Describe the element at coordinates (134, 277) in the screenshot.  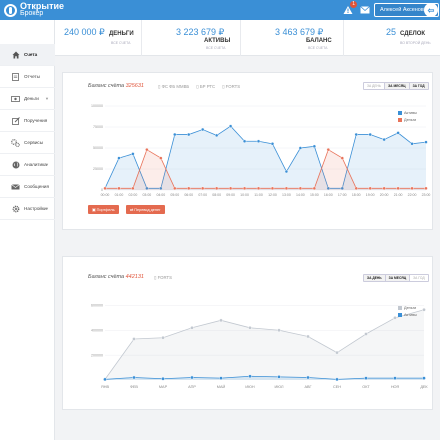
I see `account-number: 442131` at that location.